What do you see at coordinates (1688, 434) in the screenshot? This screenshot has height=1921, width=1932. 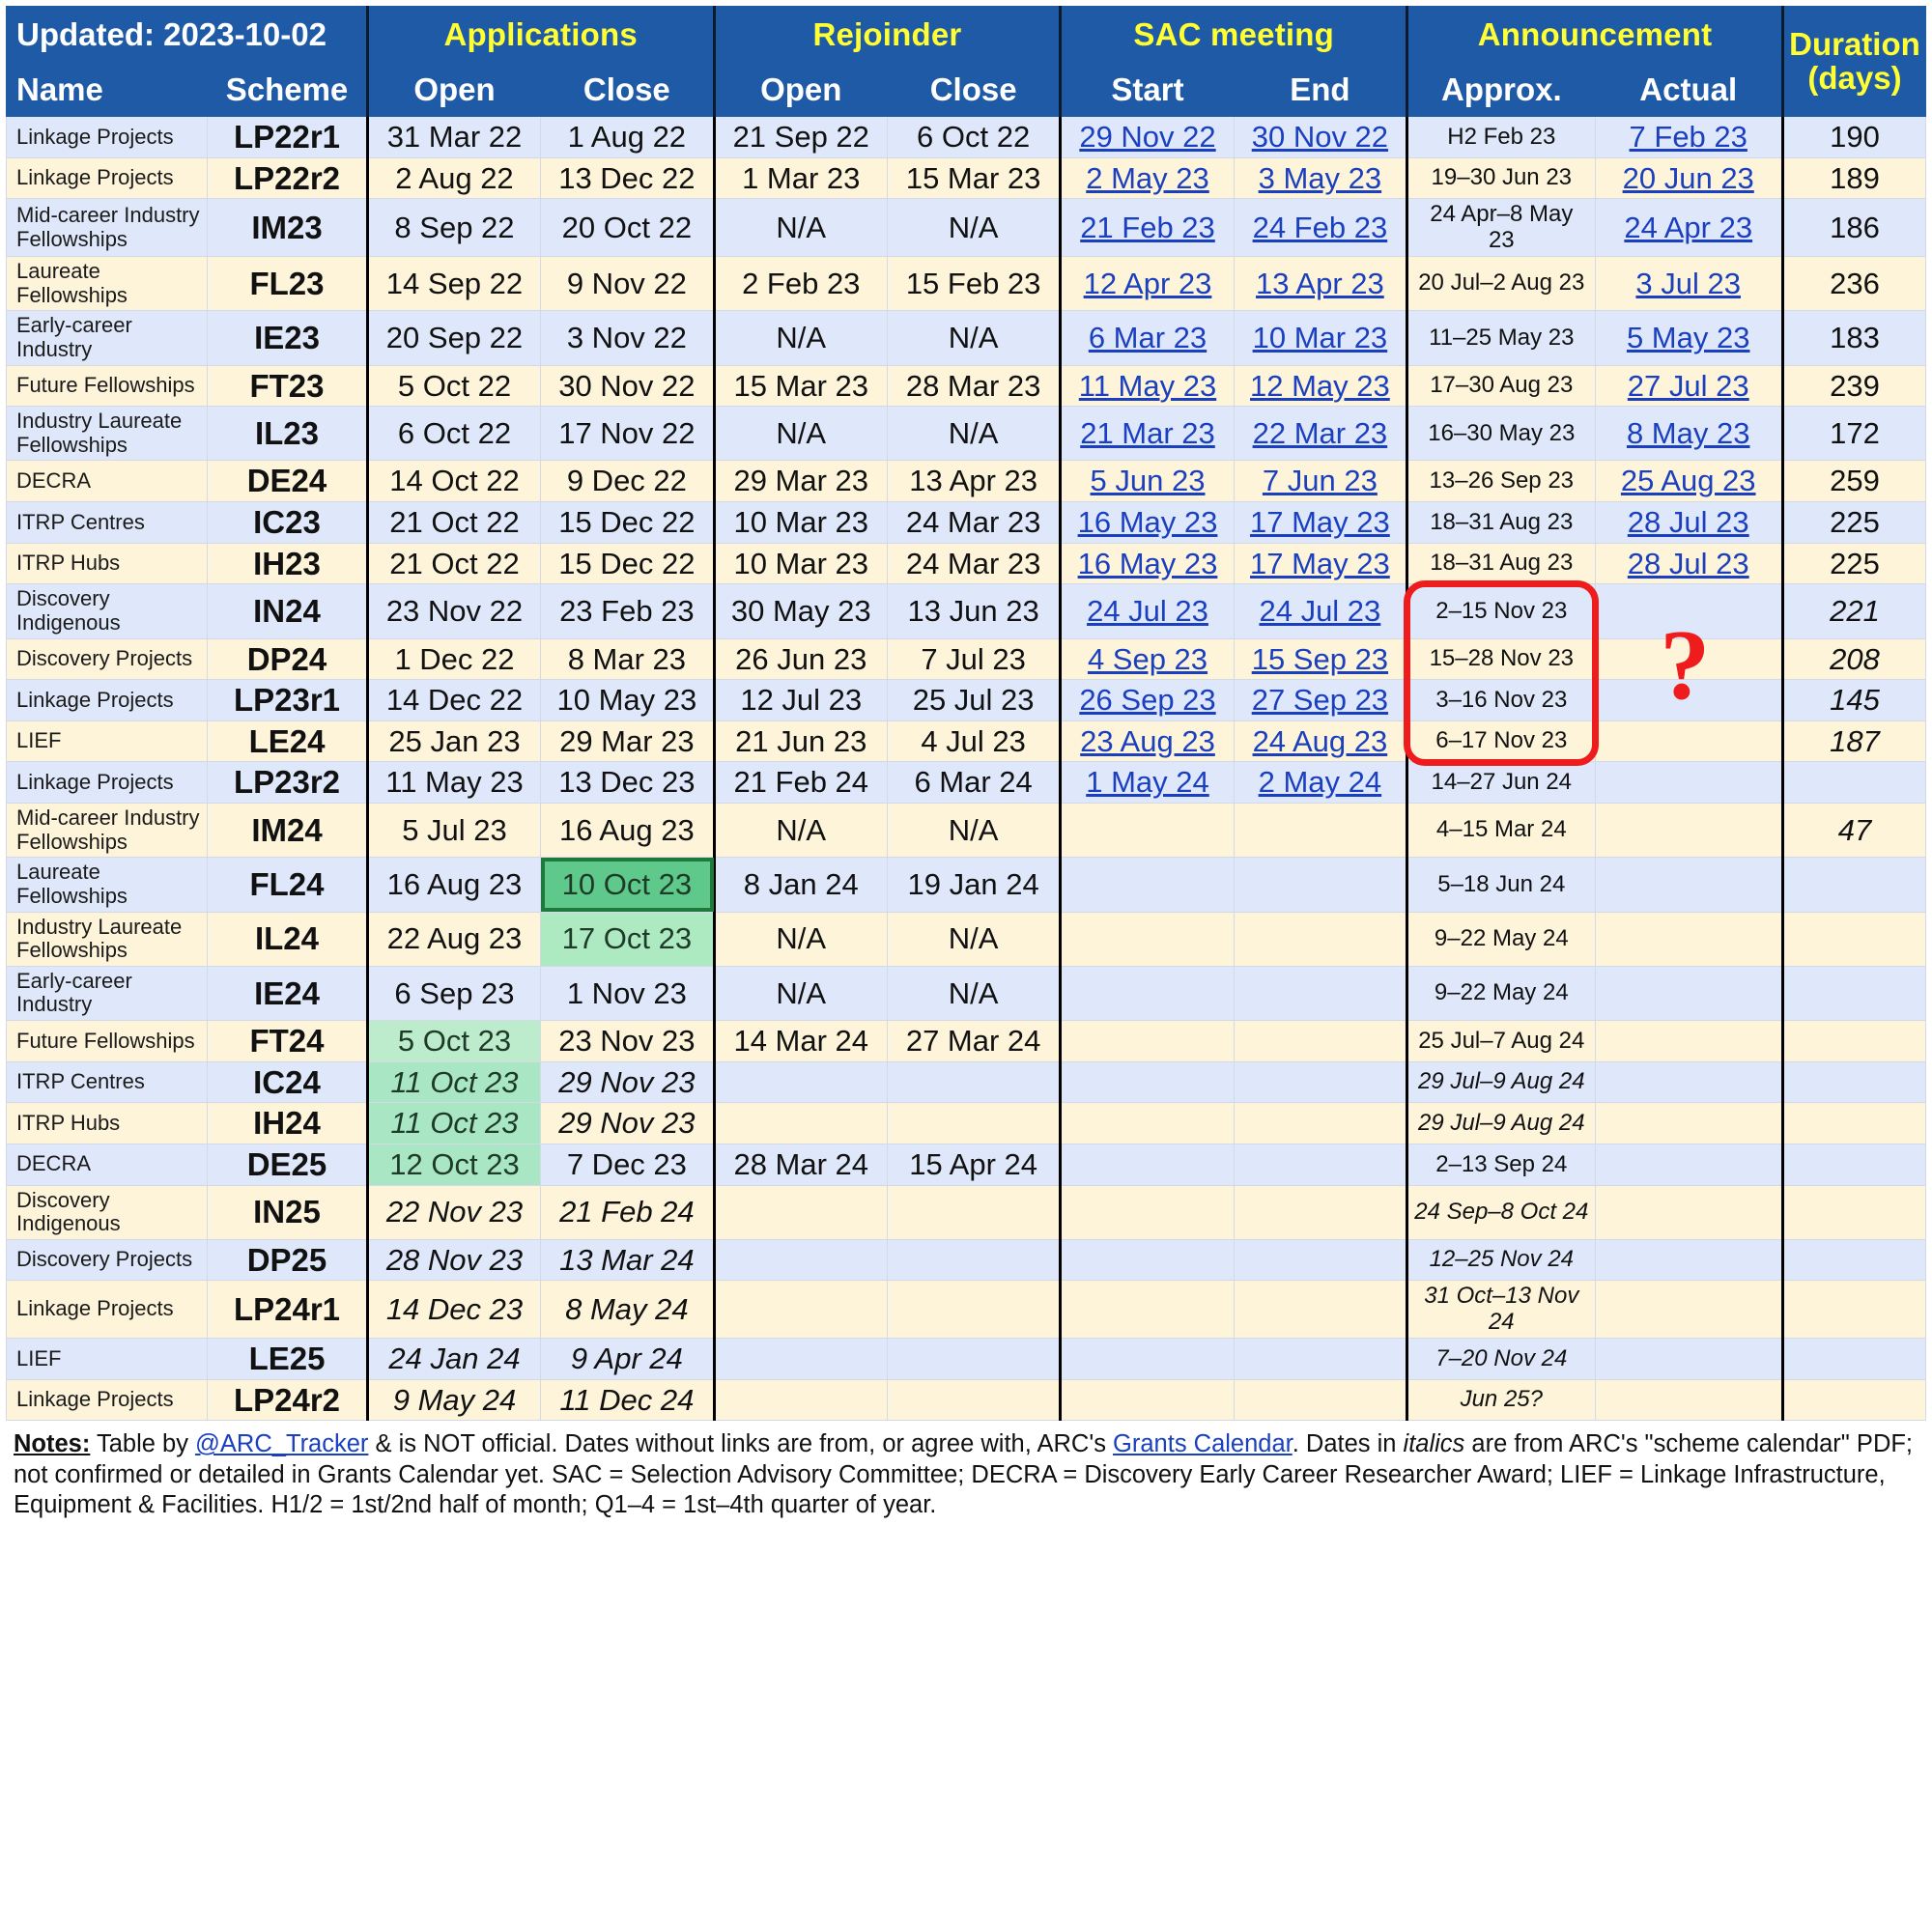 I see `cell-ann-actual: 8 May 23` at bounding box center [1688, 434].